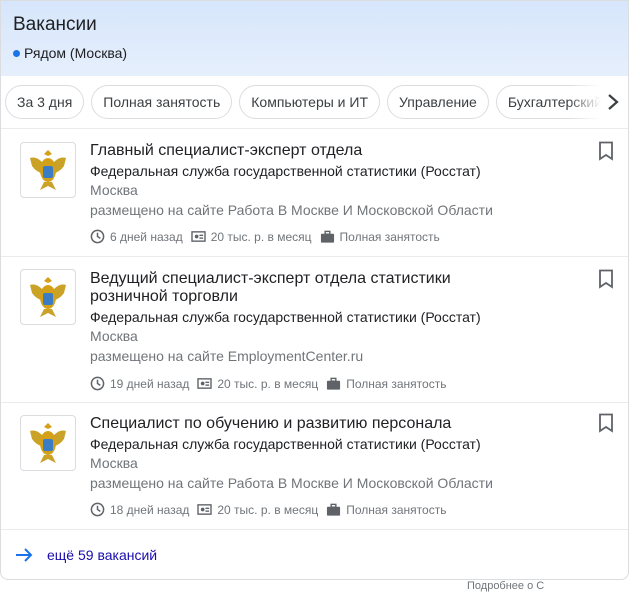 This screenshot has width=640, height=592. What do you see at coordinates (438, 102) in the screenshot?
I see `chip-management: Управление` at bounding box center [438, 102].